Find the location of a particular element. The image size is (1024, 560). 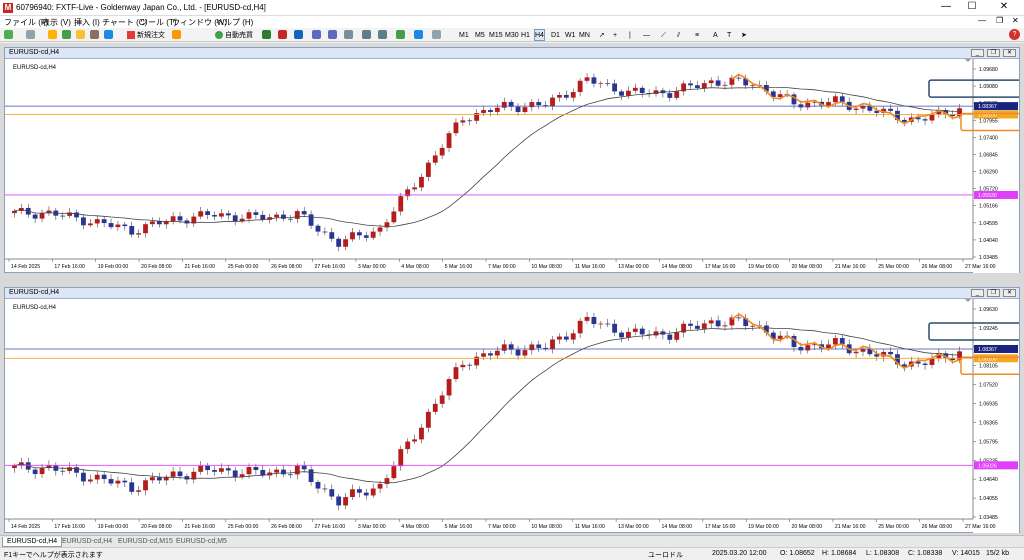

label-tool-icon: T is located at coordinates (729, 35).